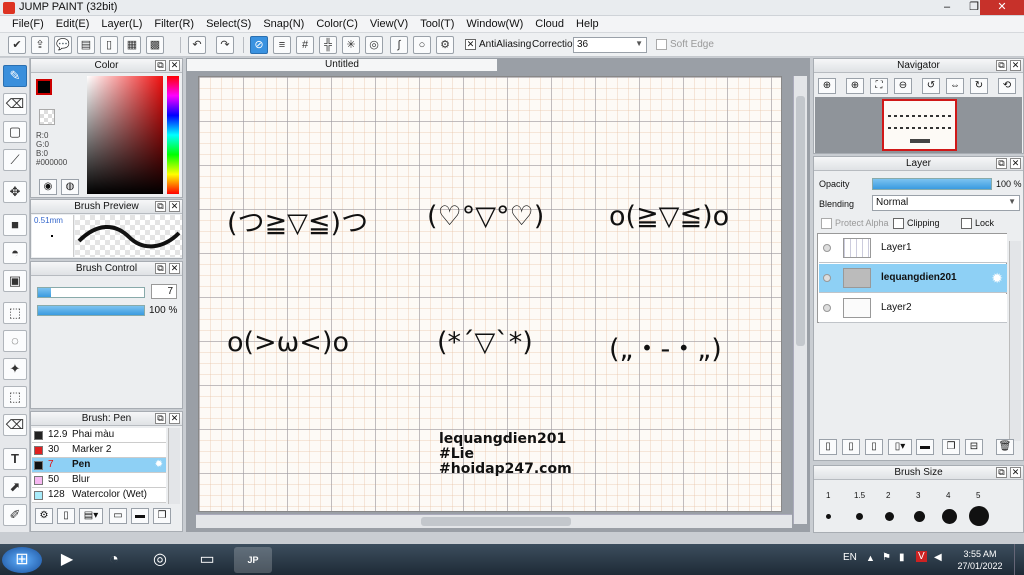 The image size is (1024, 575). I want to click on brush-row: 30 Marker 2, so click(99, 450).